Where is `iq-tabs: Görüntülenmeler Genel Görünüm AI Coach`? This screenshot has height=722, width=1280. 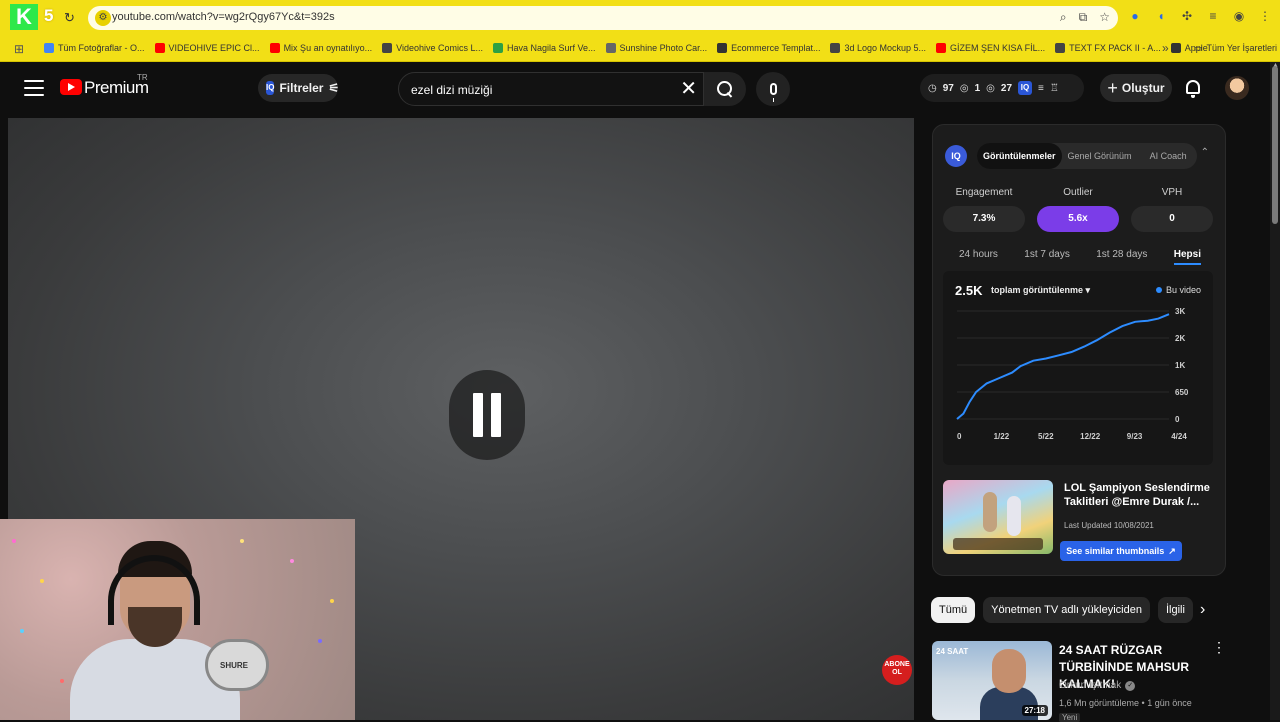 iq-tabs: Görüntülenmeler Genel Görünüm AI Coach is located at coordinates (1087, 156).